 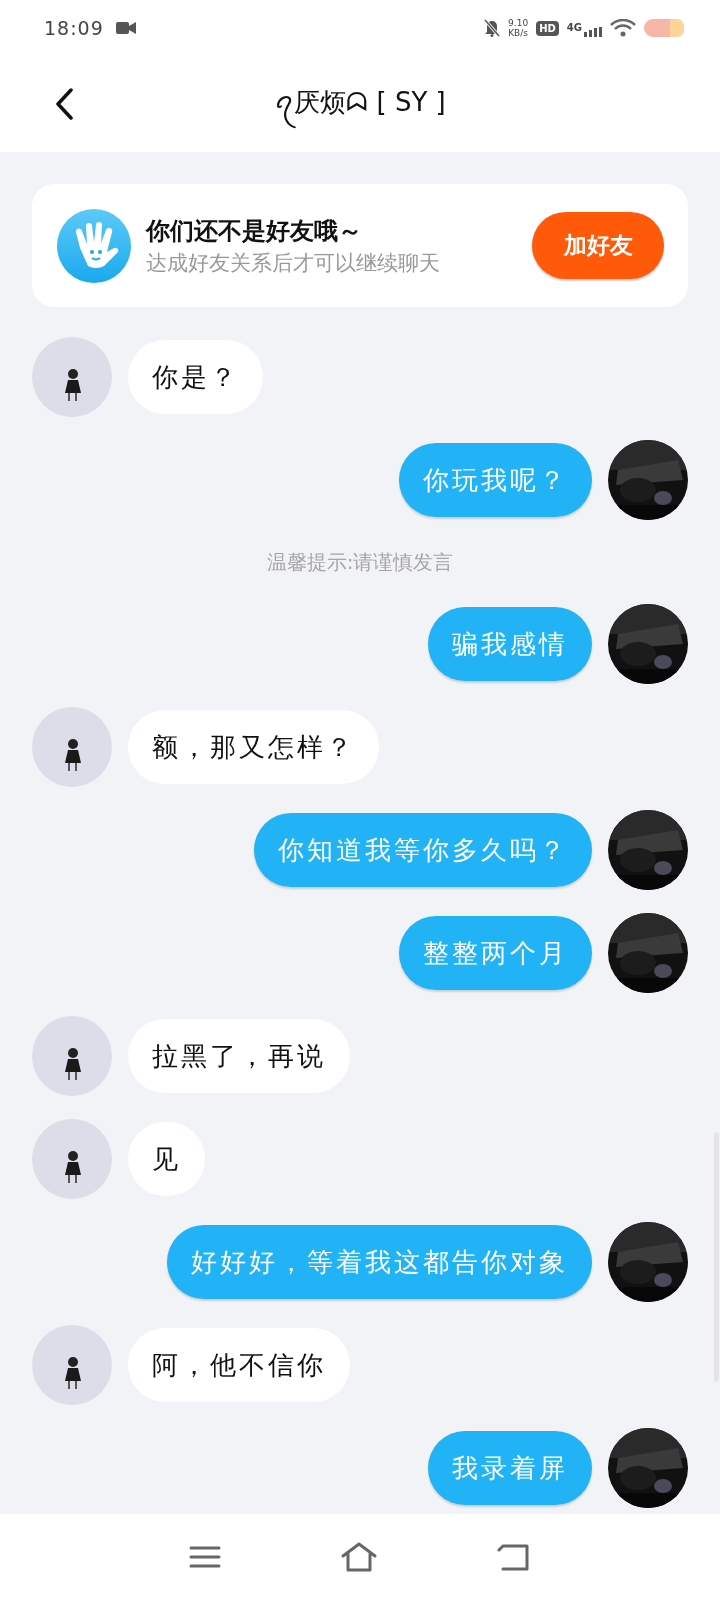 What do you see at coordinates (510, 1468) in the screenshot?
I see `message-bubble: 我录着屏` at bounding box center [510, 1468].